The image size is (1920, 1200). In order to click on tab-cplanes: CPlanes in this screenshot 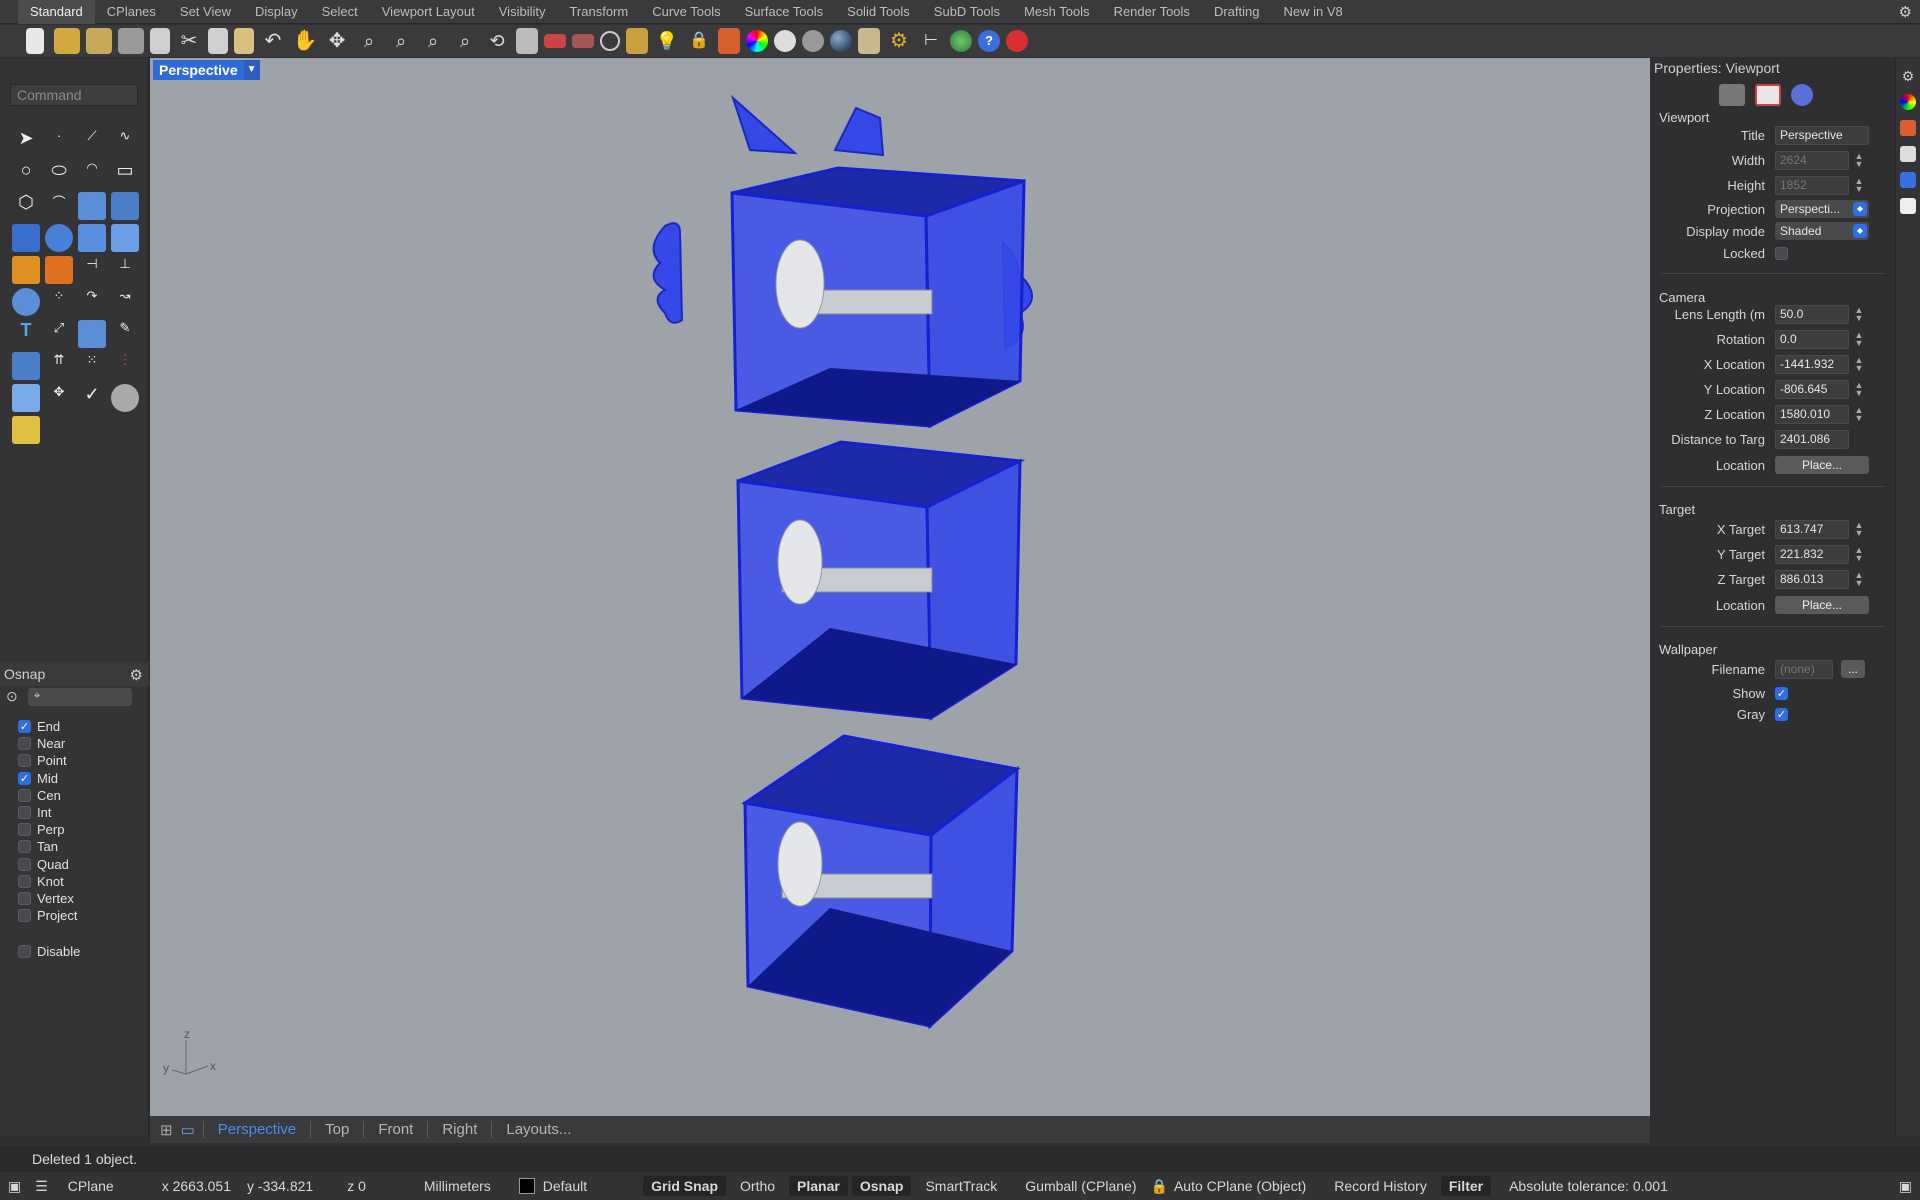, I will do `click(131, 12)`.